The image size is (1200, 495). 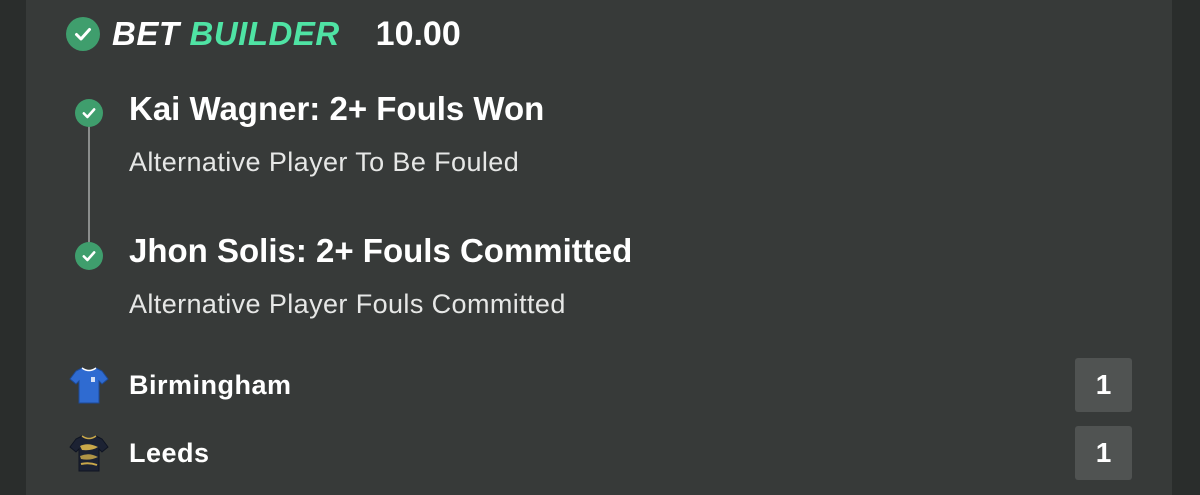 What do you see at coordinates (89, 385) in the screenshot?
I see `blue-shirt-icon` at bounding box center [89, 385].